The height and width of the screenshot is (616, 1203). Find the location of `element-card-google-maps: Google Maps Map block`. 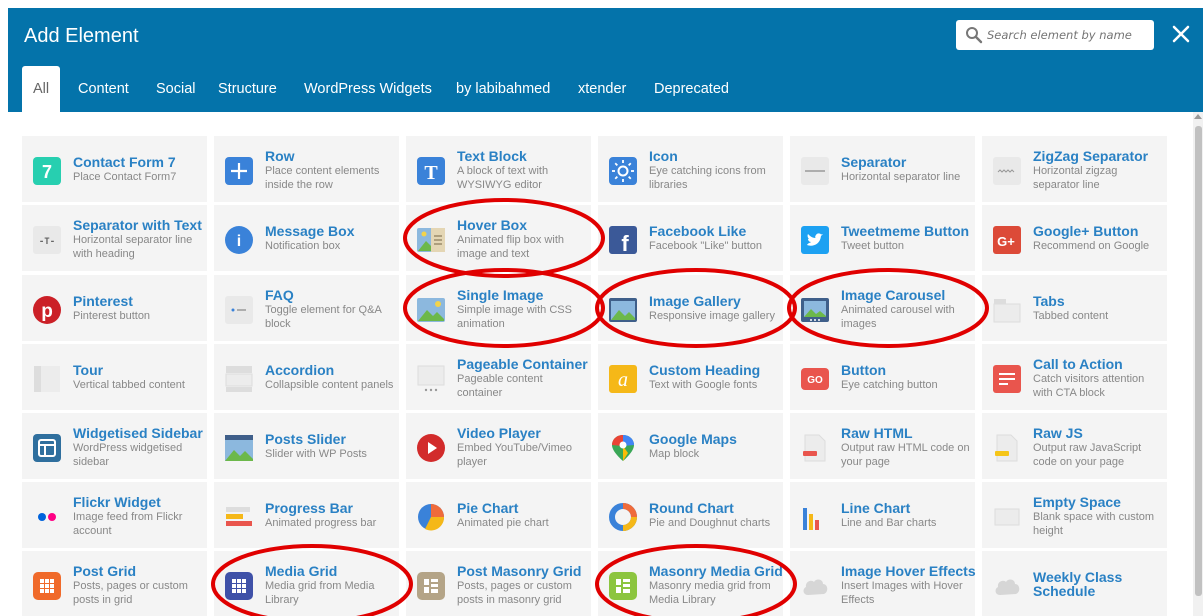

element-card-google-maps: Google Maps Map block is located at coordinates (690, 446).